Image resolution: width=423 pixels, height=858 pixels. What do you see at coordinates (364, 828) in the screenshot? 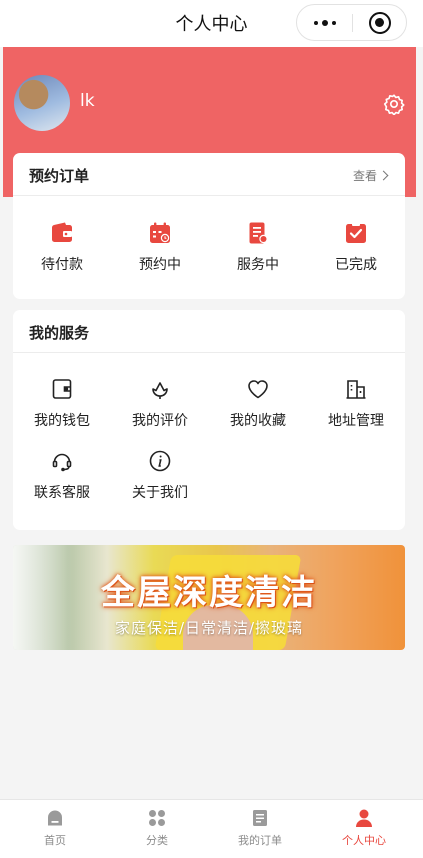
I see `tab-profile: 个人中心` at bounding box center [364, 828].